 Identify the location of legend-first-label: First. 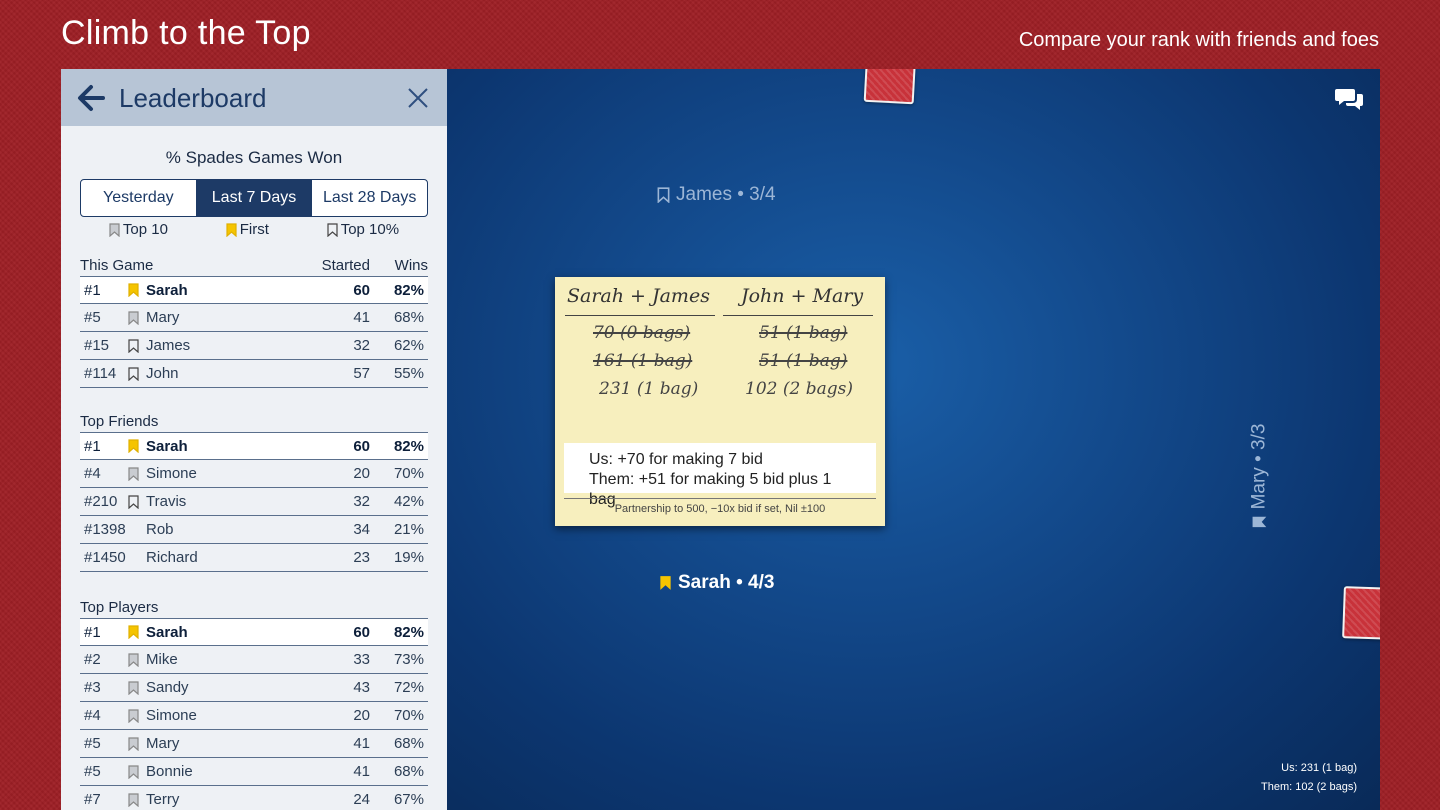
(254, 229).